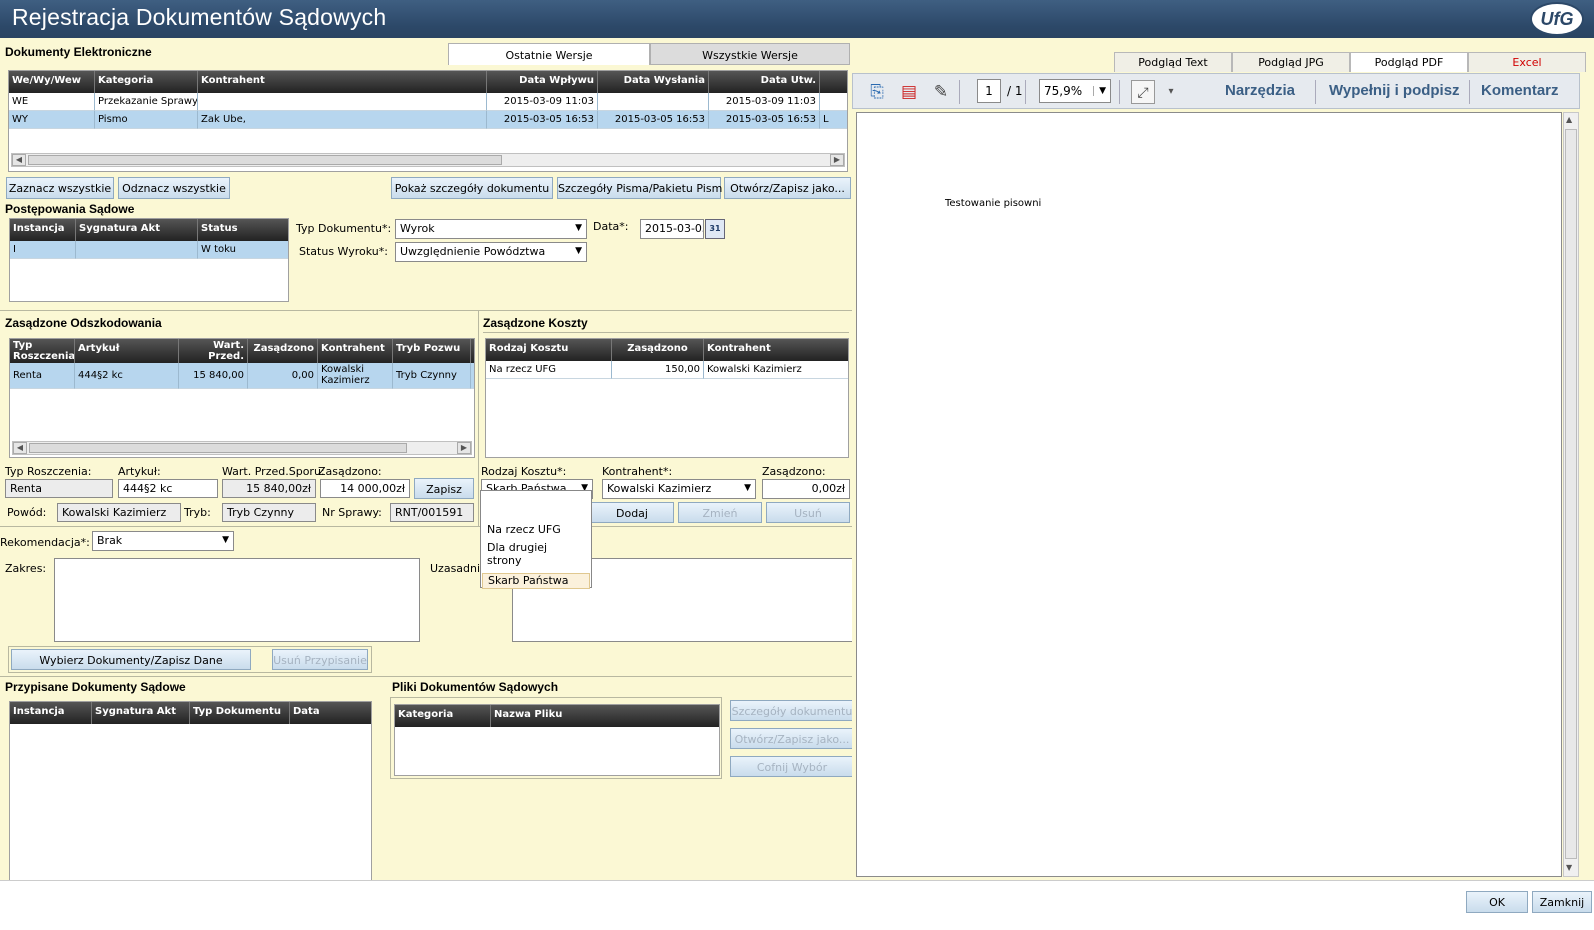 Image resolution: width=1594 pixels, height=930 pixels. Describe the element at coordinates (1291, 62) in the screenshot. I see `tab-preview-jpg: Podgląd JPG` at that location.